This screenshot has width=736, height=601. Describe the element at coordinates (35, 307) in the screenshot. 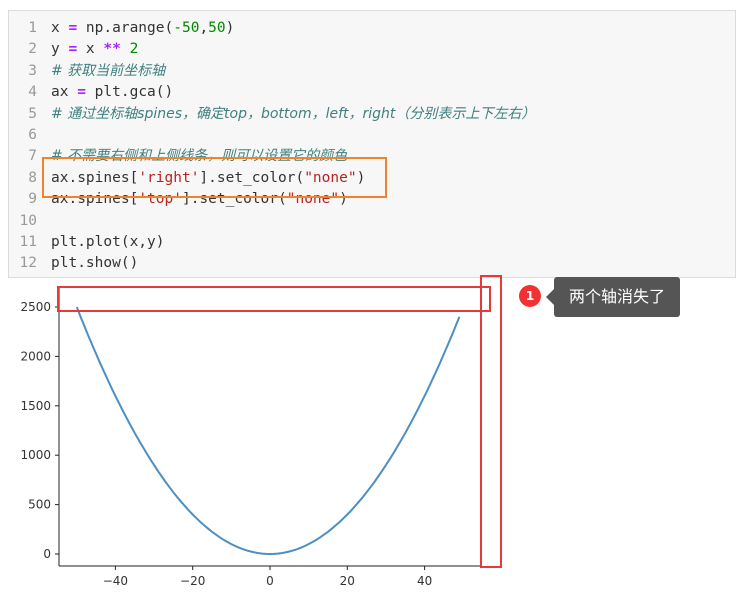

I see `y-tick-label: 2500` at that location.